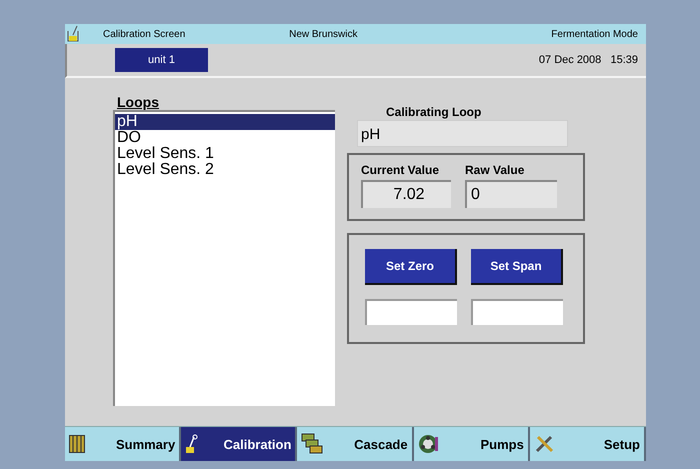  I want to click on pump-icon, so click(428, 444).